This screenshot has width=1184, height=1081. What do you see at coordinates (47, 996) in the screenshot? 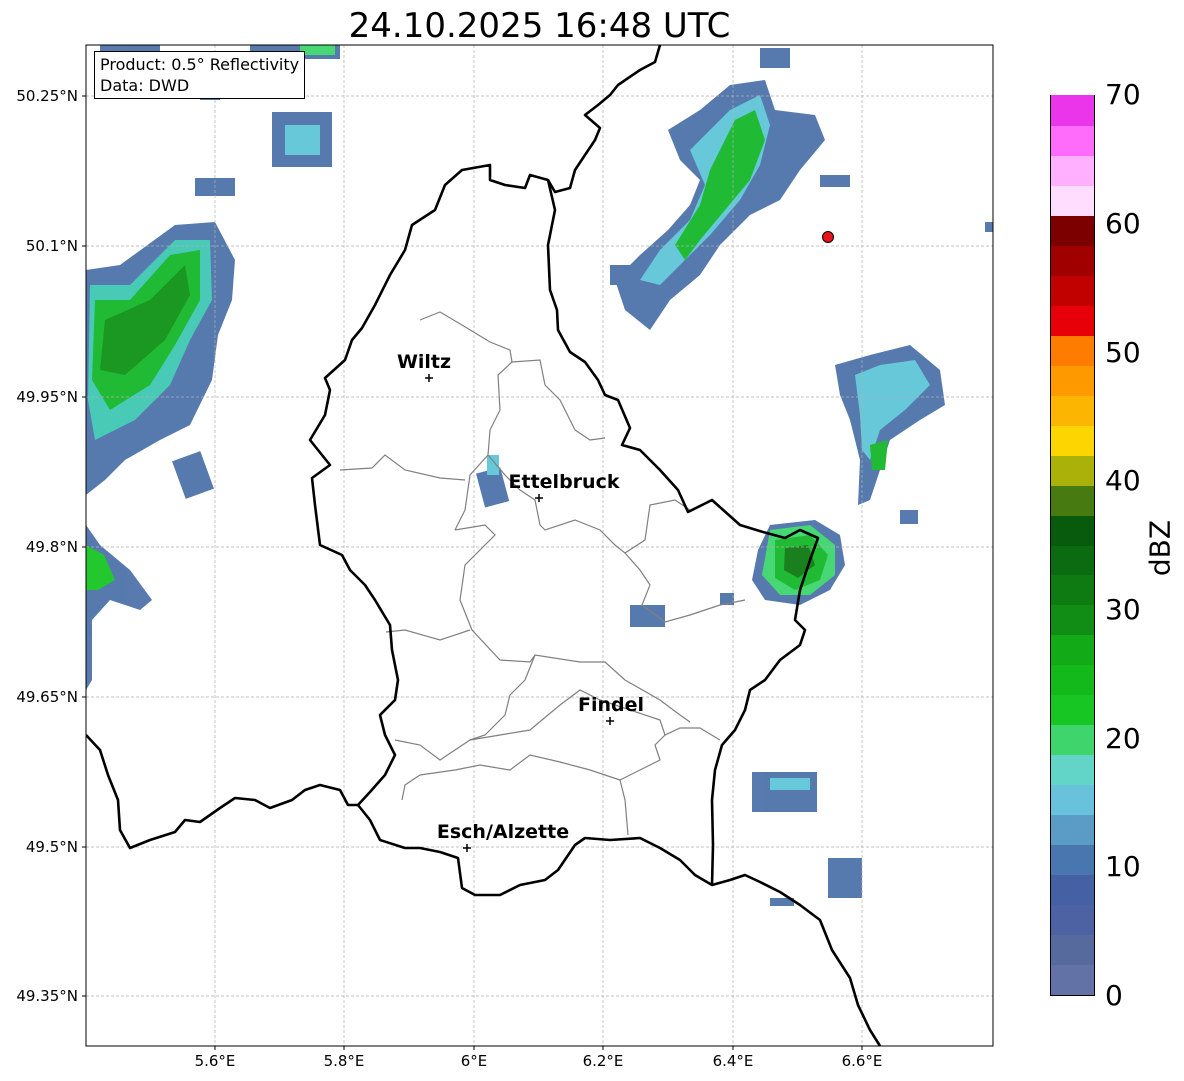
I see `lat-label: 49.35°N` at bounding box center [47, 996].